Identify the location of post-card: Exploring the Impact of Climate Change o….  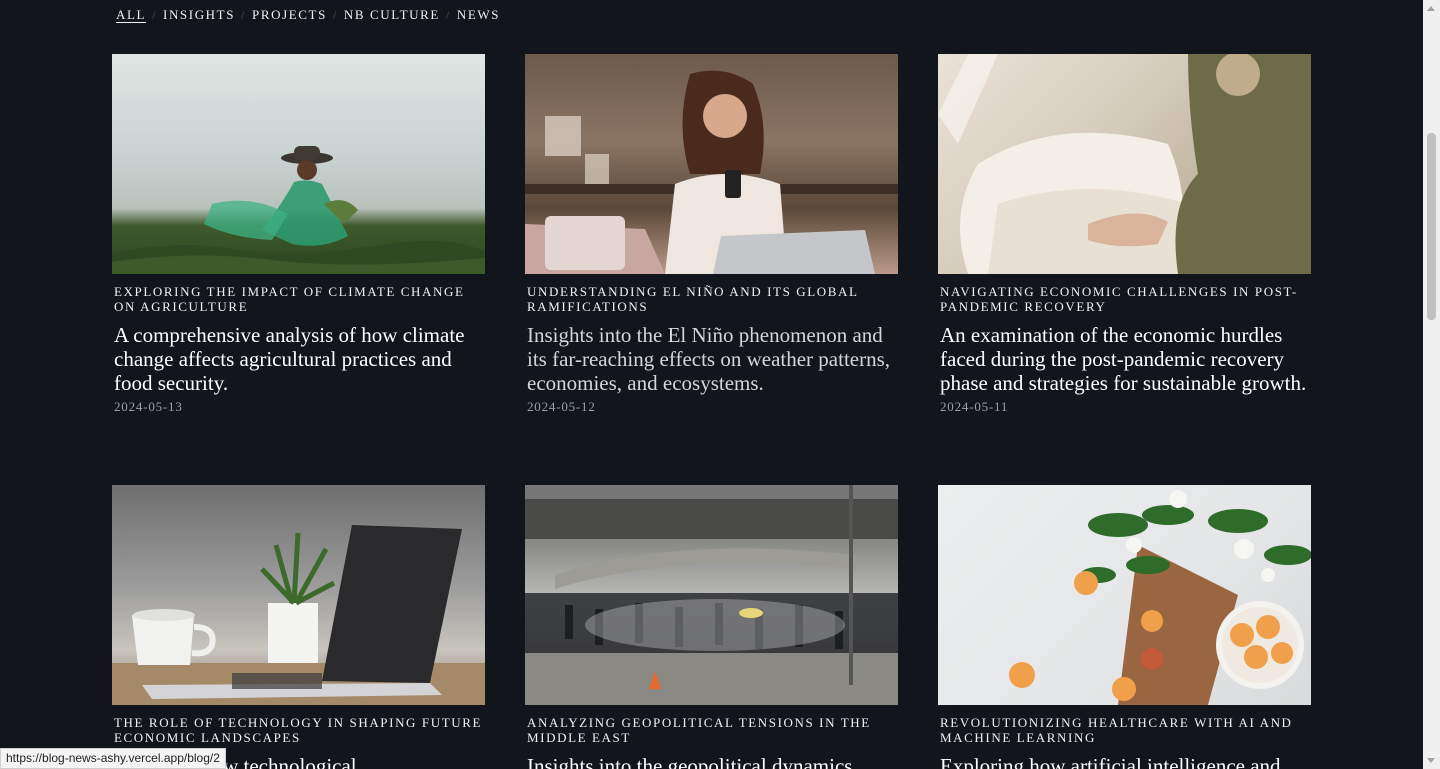
(298, 234).